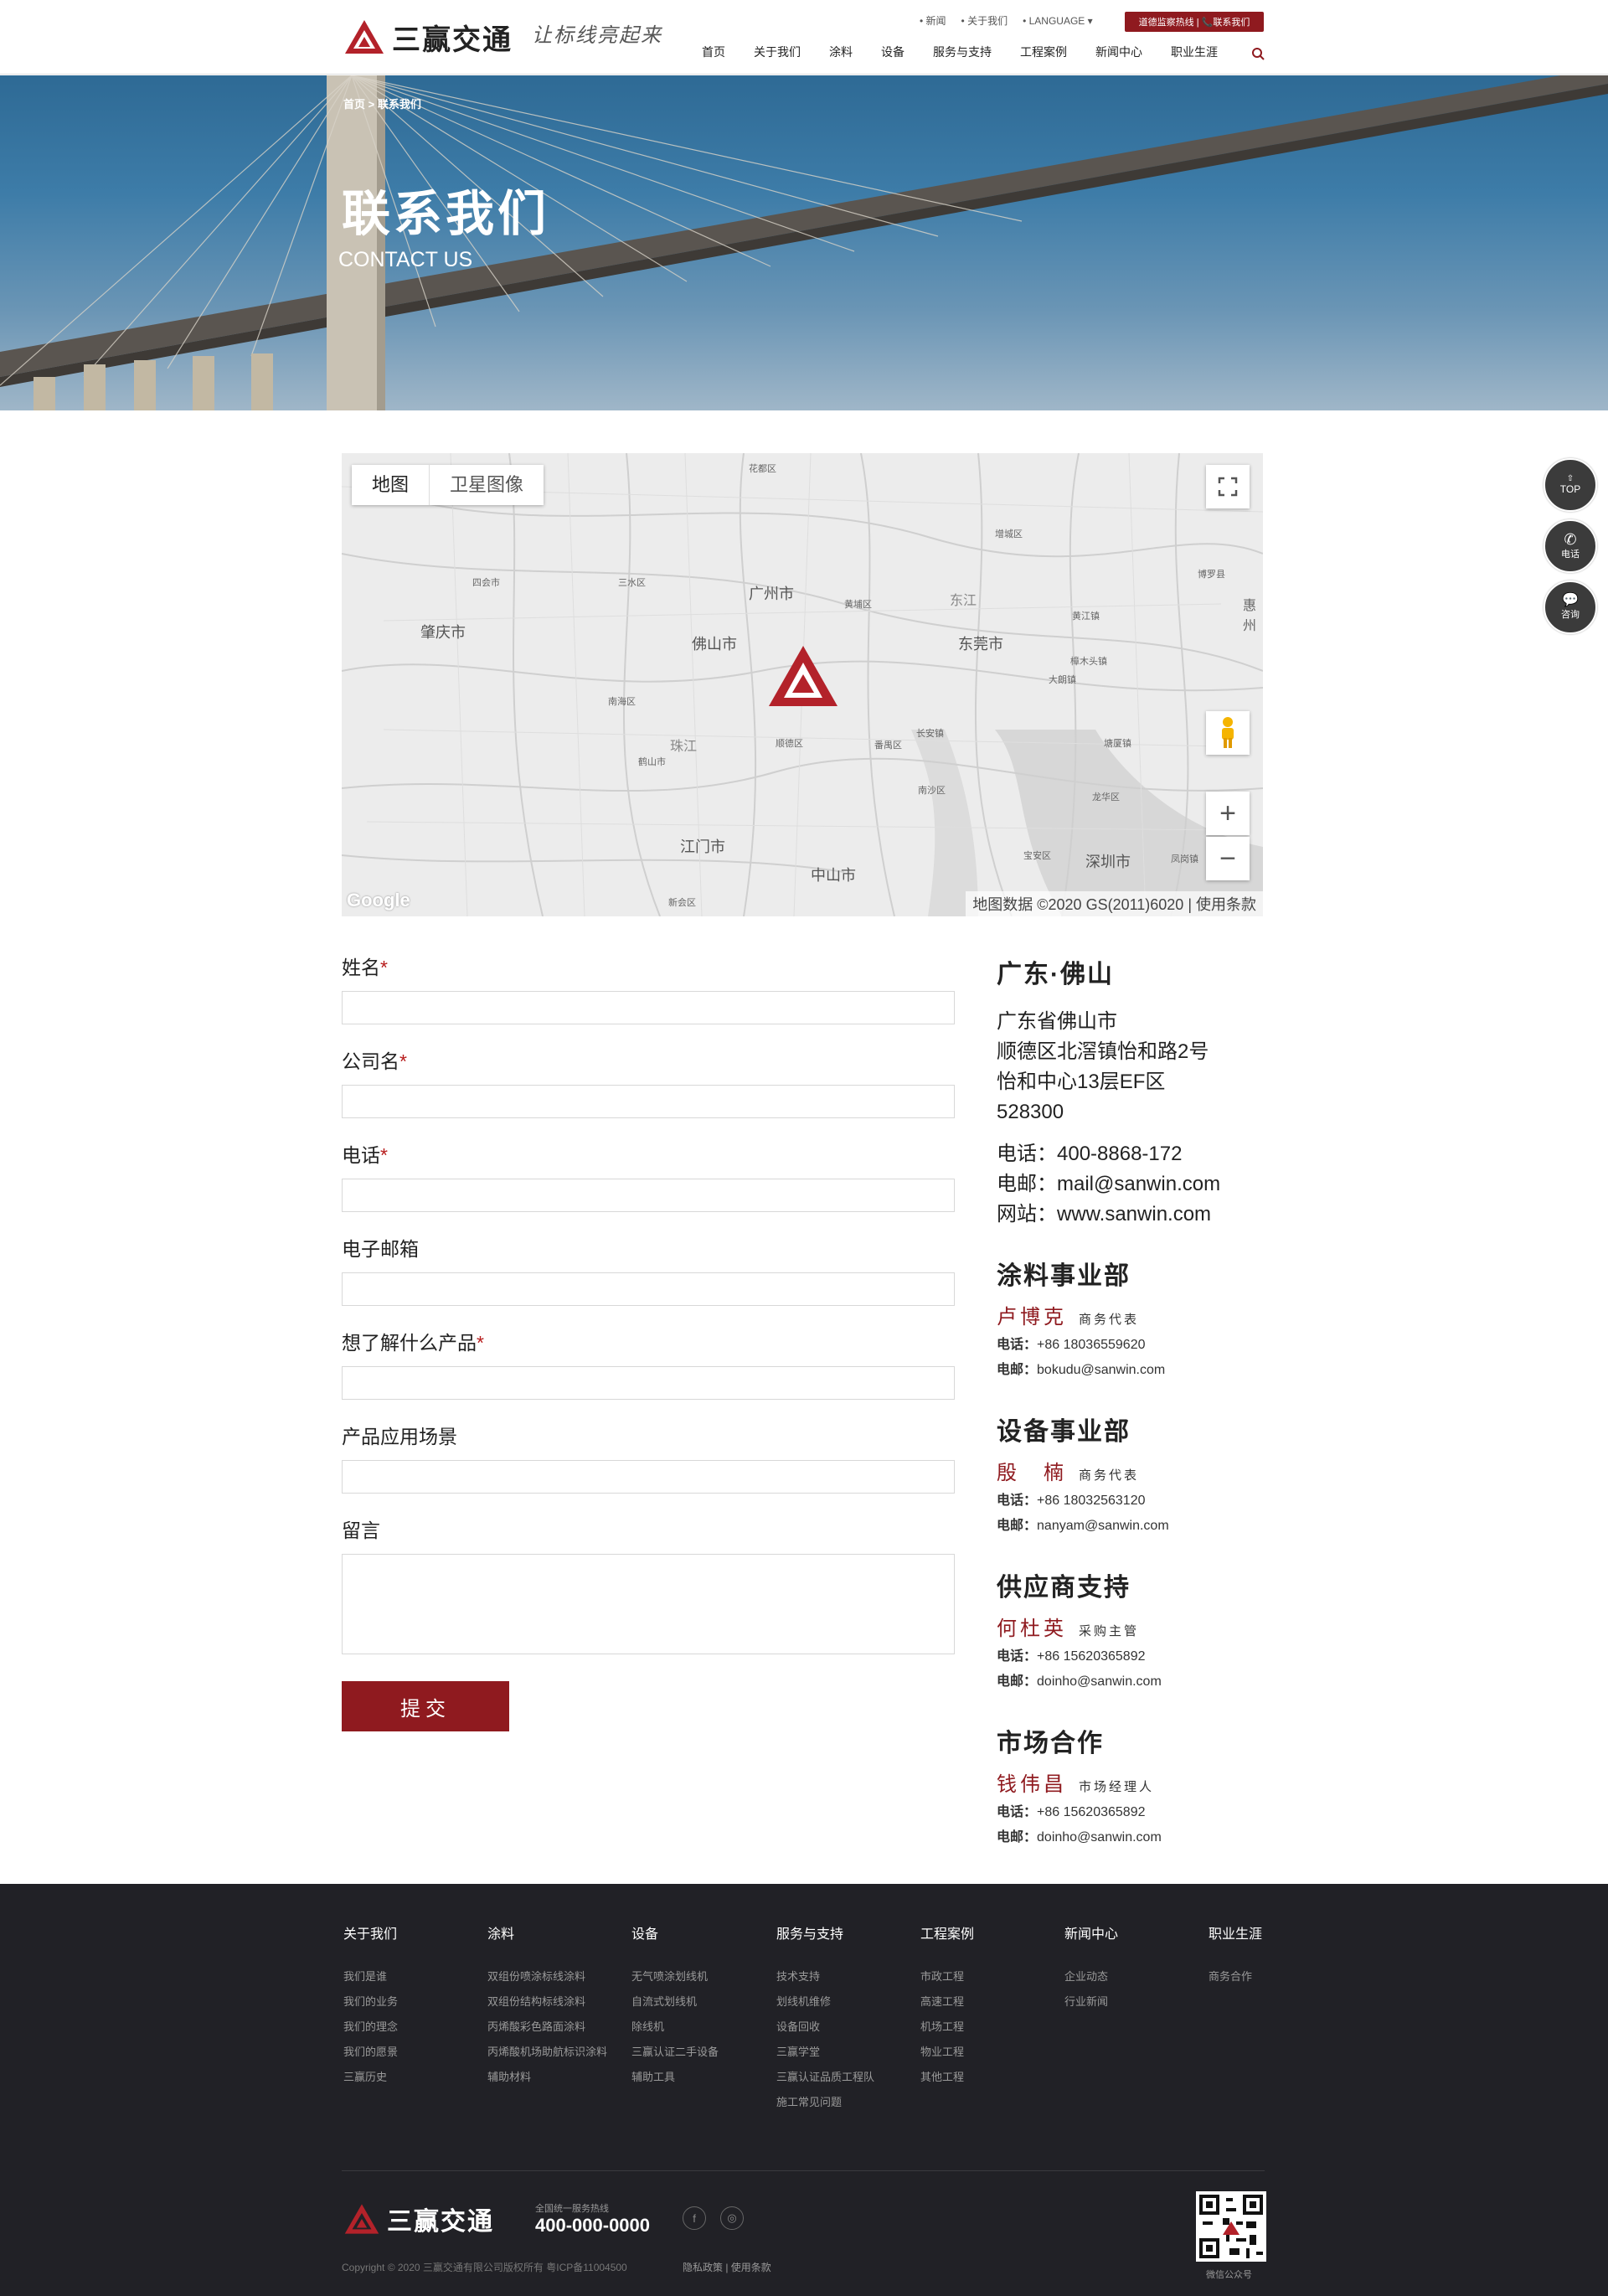  I want to click on message-textarea, so click(648, 1604).